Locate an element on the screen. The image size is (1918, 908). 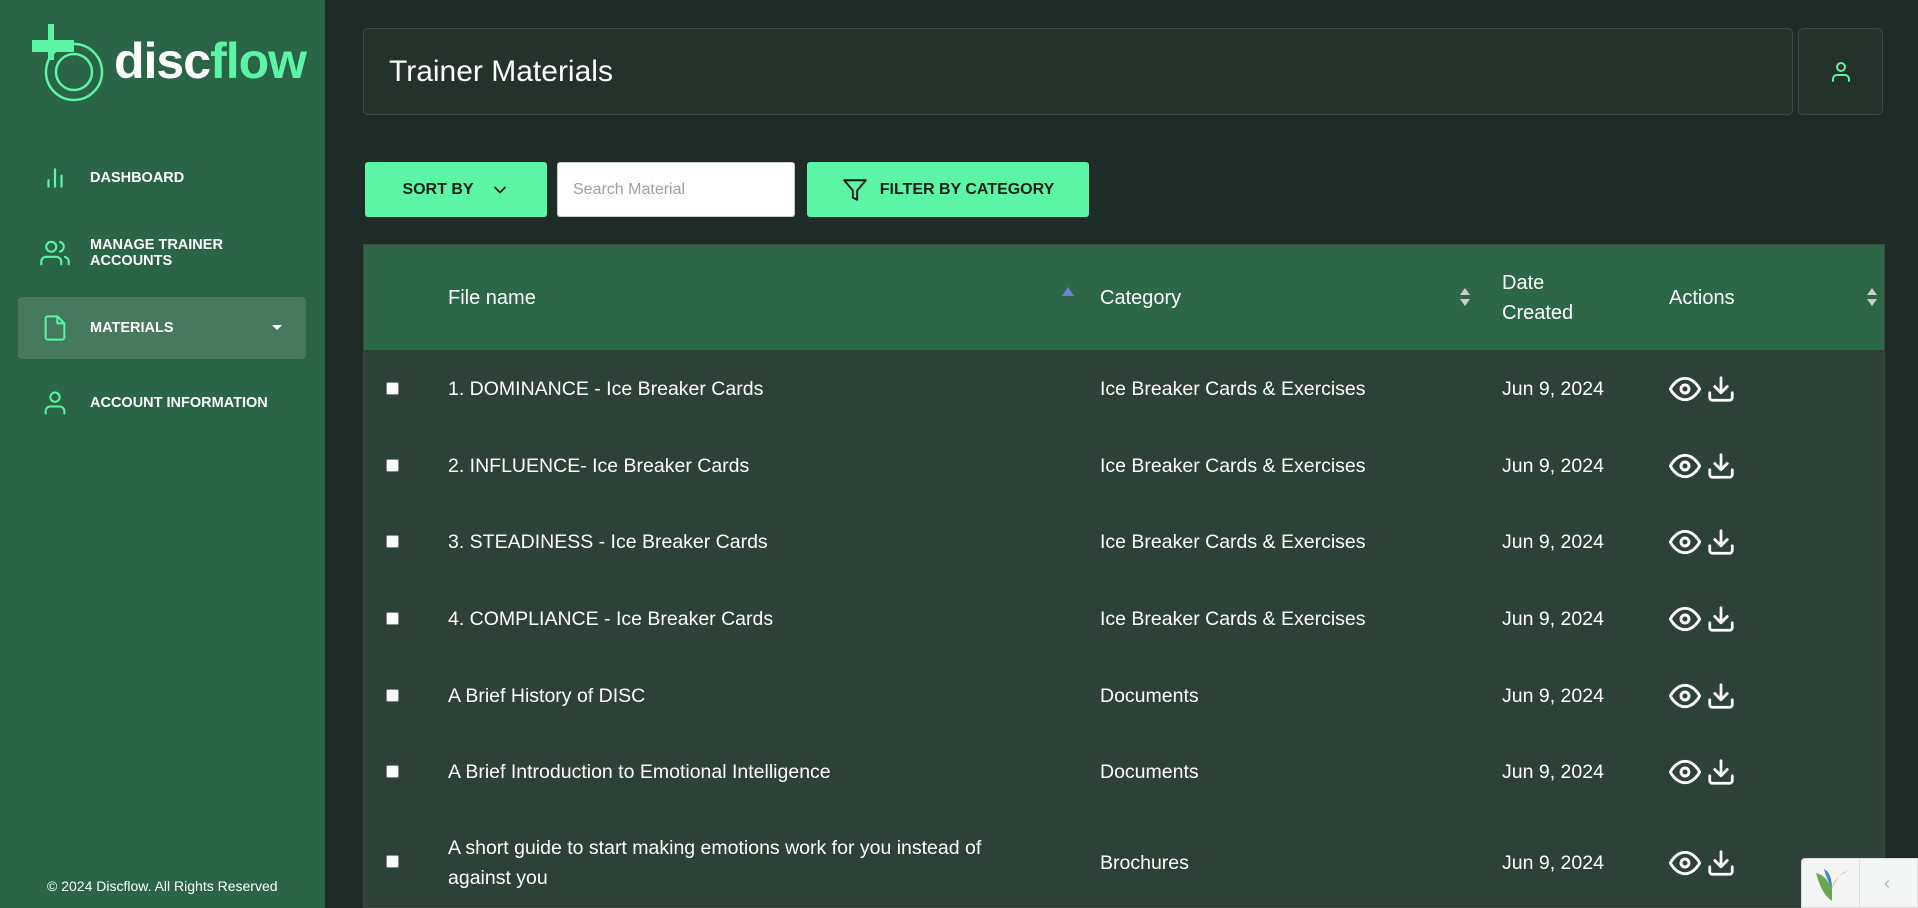
discflow-logo: discflow is located at coordinates (168, 62).